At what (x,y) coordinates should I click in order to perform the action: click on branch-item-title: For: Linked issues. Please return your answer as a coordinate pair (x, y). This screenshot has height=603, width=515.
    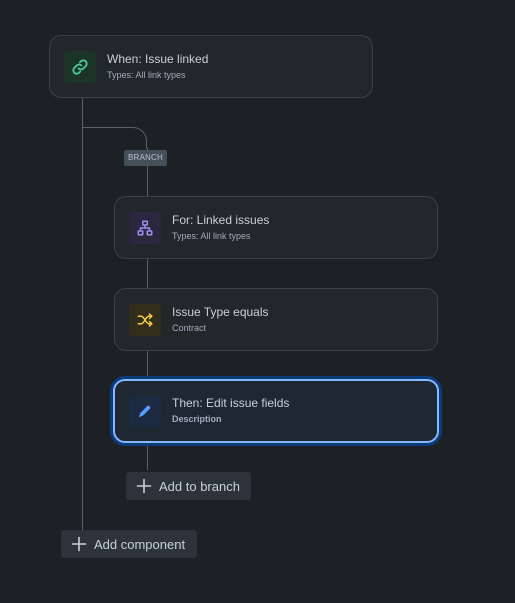
    Looking at the image, I should click on (221, 219).